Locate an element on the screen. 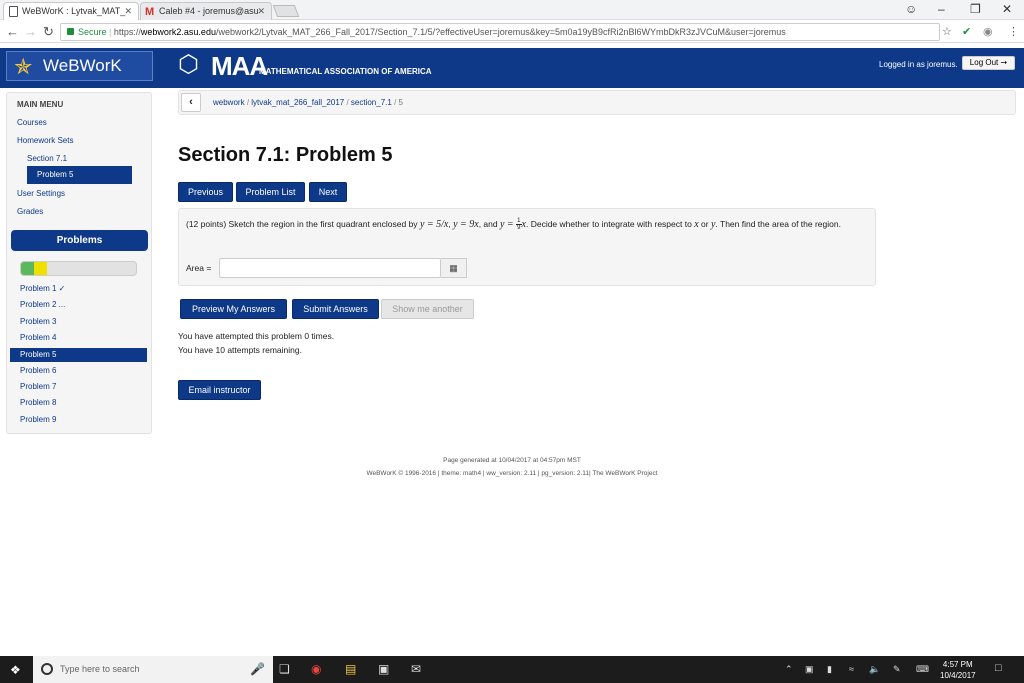 The image size is (1024, 683). problem-link-1: Problem 1 ✓ is located at coordinates (42, 288).